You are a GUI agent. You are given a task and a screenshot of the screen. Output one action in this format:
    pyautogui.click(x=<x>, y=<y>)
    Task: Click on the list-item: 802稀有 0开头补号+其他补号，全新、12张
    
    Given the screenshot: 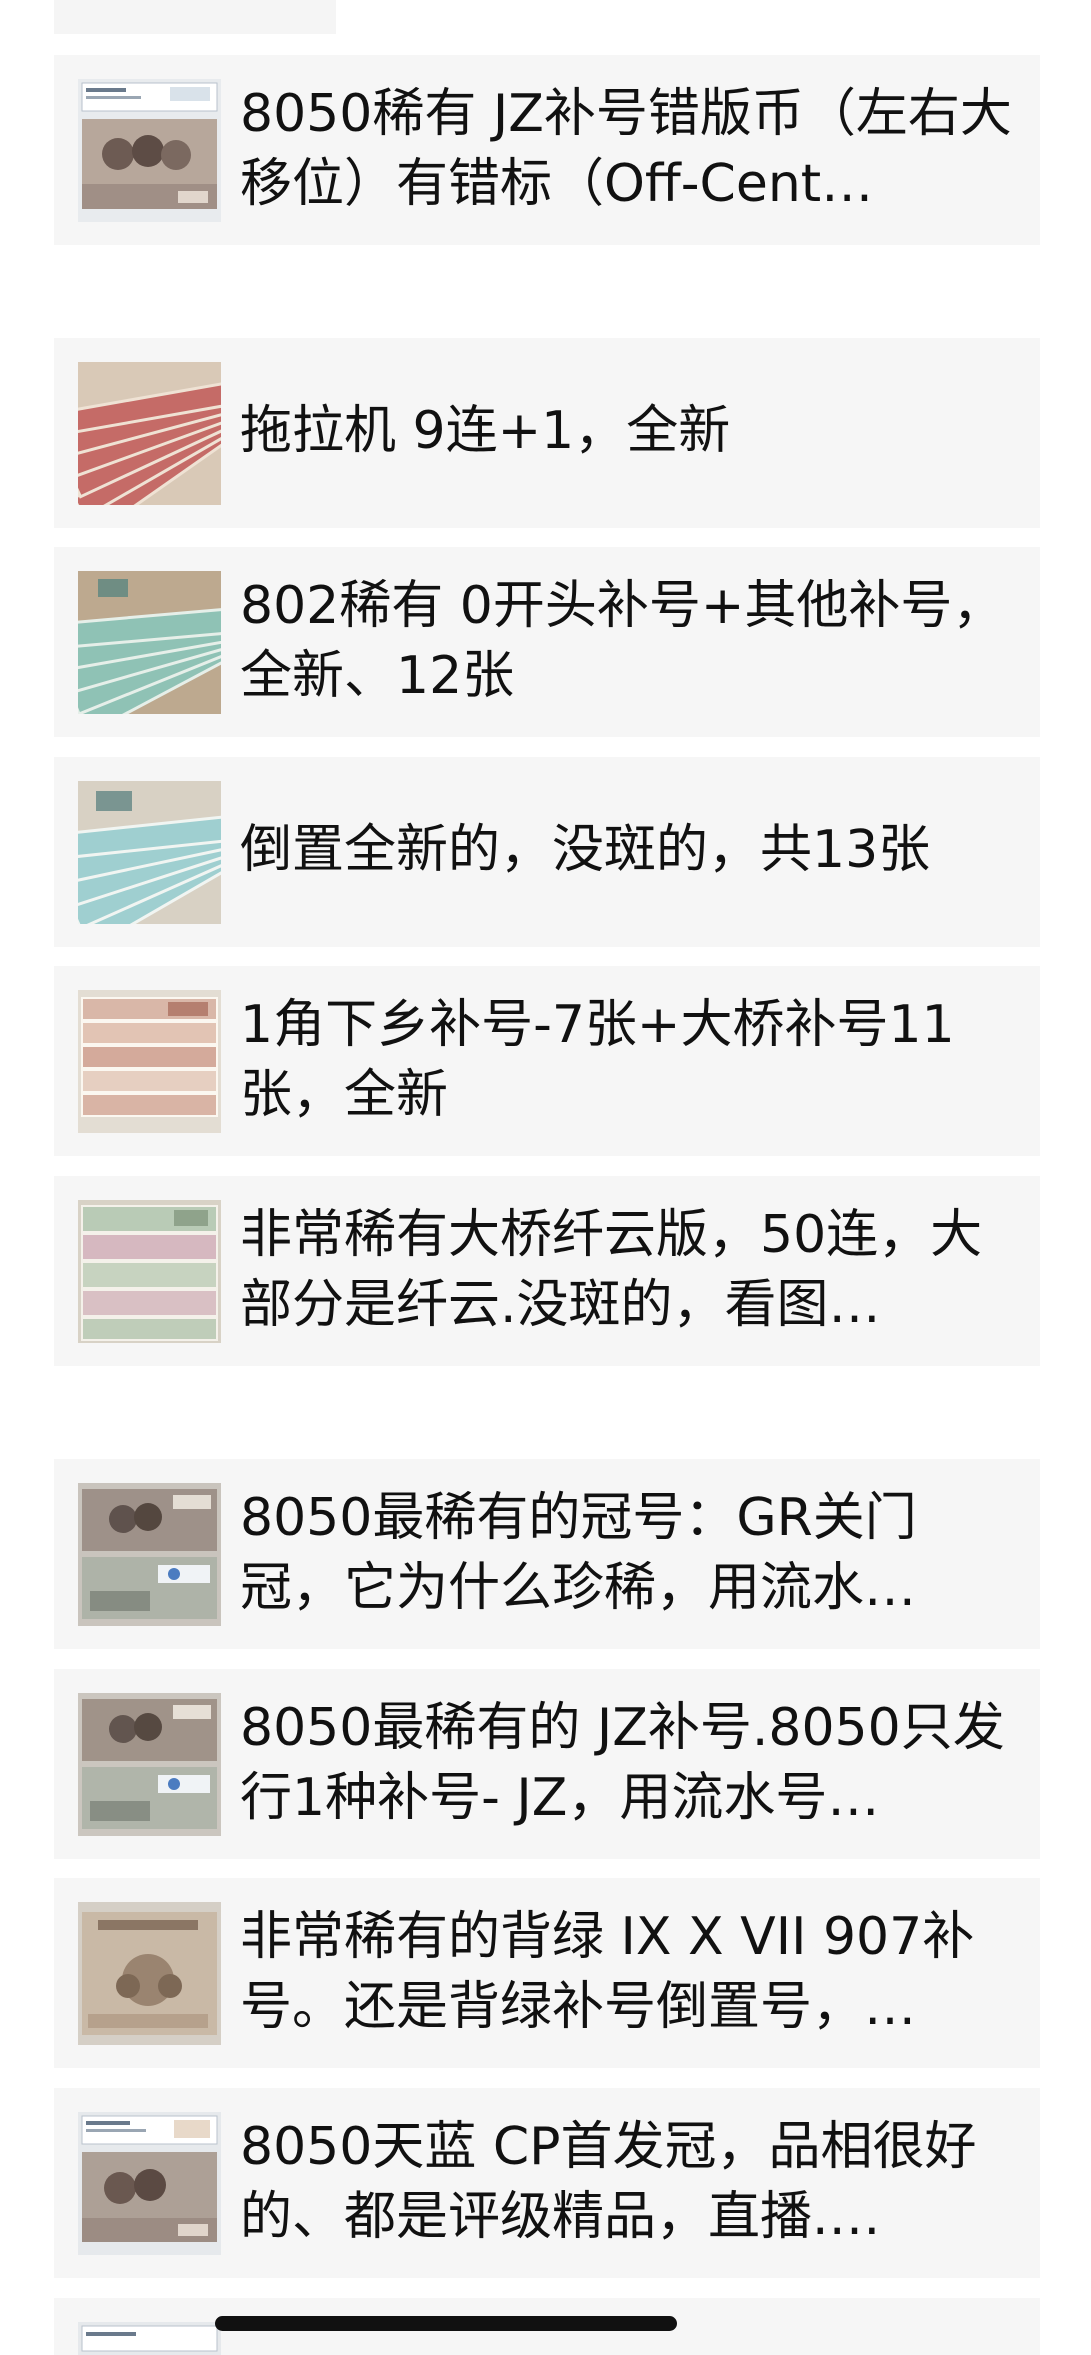 What is the action you would take?
    pyautogui.click(x=547, y=642)
    